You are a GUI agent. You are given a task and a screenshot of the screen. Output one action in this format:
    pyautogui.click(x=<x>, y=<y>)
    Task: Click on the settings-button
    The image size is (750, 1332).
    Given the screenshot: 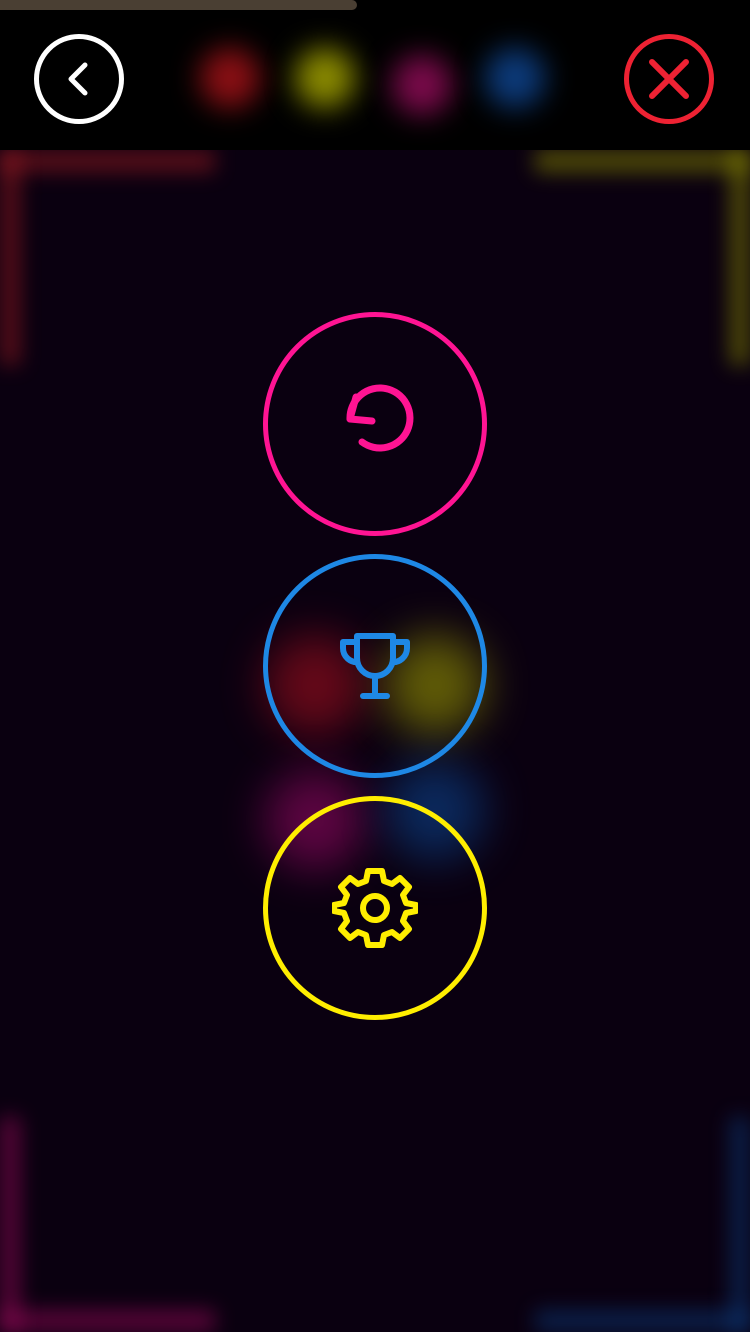 What is the action you would take?
    pyautogui.click(x=375, y=908)
    